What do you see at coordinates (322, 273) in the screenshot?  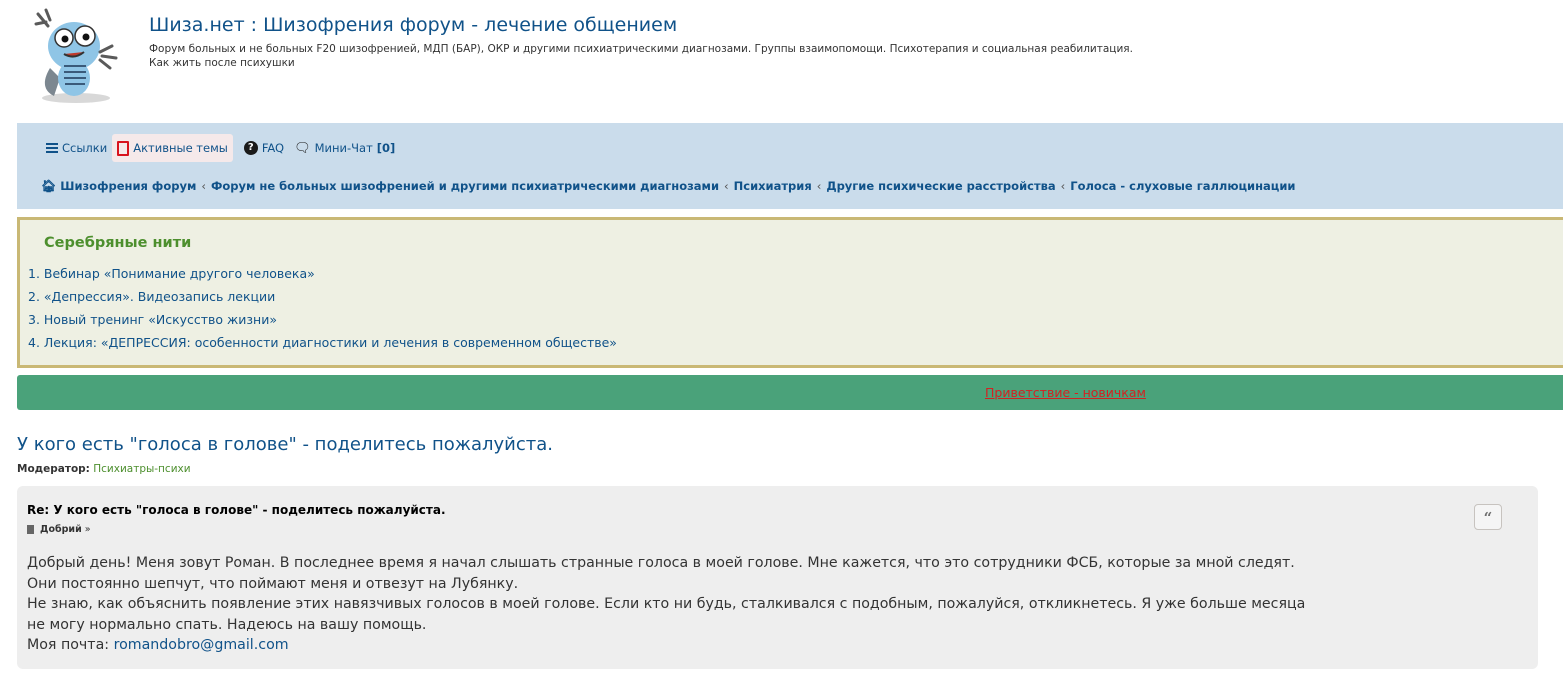 I see `list-item: 1. Вебинар «Понимание другого человека»` at bounding box center [322, 273].